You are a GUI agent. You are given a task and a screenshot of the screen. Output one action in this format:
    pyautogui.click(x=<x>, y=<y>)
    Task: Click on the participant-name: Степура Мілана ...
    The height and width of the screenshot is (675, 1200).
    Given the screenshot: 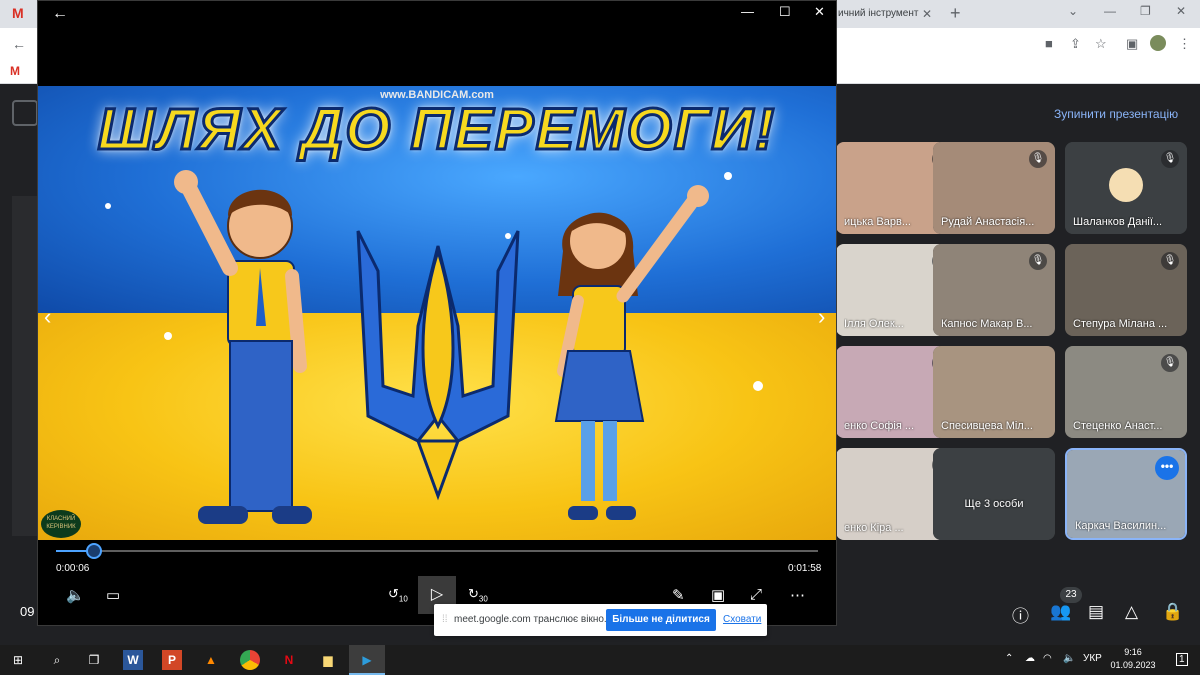 What is the action you would take?
    pyautogui.click(x=1120, y=324)
    